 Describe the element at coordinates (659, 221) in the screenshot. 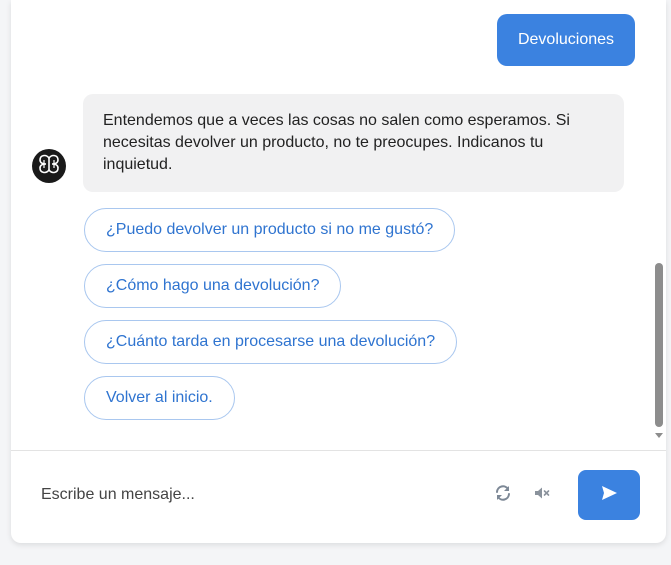

I see `scrollbar` at that location.